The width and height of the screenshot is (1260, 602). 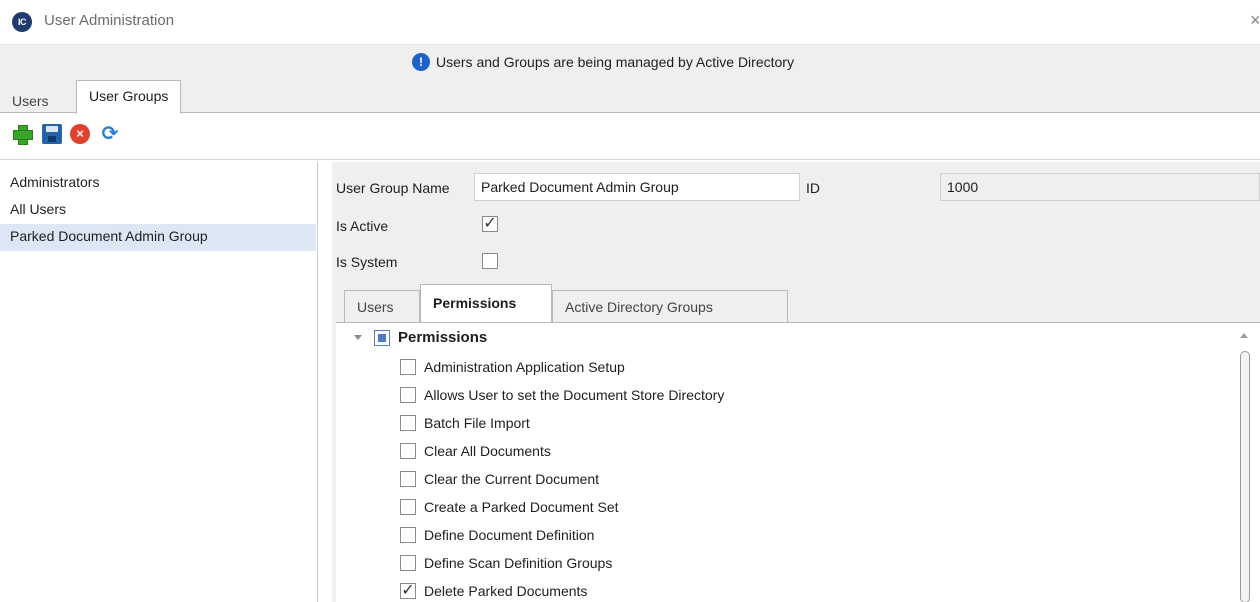 What do you see at coordinates (80, 134) in the screenshot?
I see `cancel-icon: ×` at bounding box center [80, 134].